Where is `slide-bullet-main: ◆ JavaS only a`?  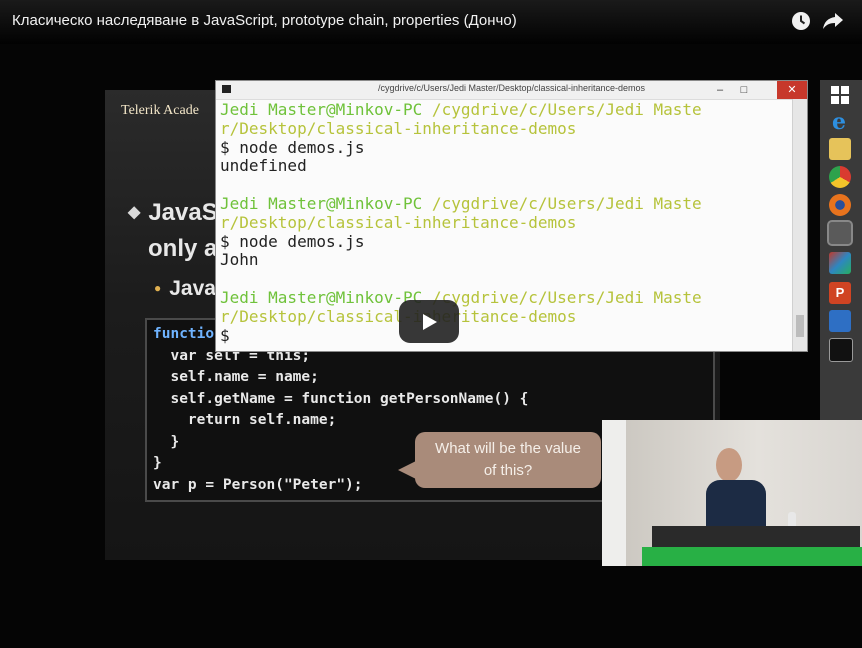
slide-bullet-main: ◆ JavaS only a is located at coordinates (173, 231).